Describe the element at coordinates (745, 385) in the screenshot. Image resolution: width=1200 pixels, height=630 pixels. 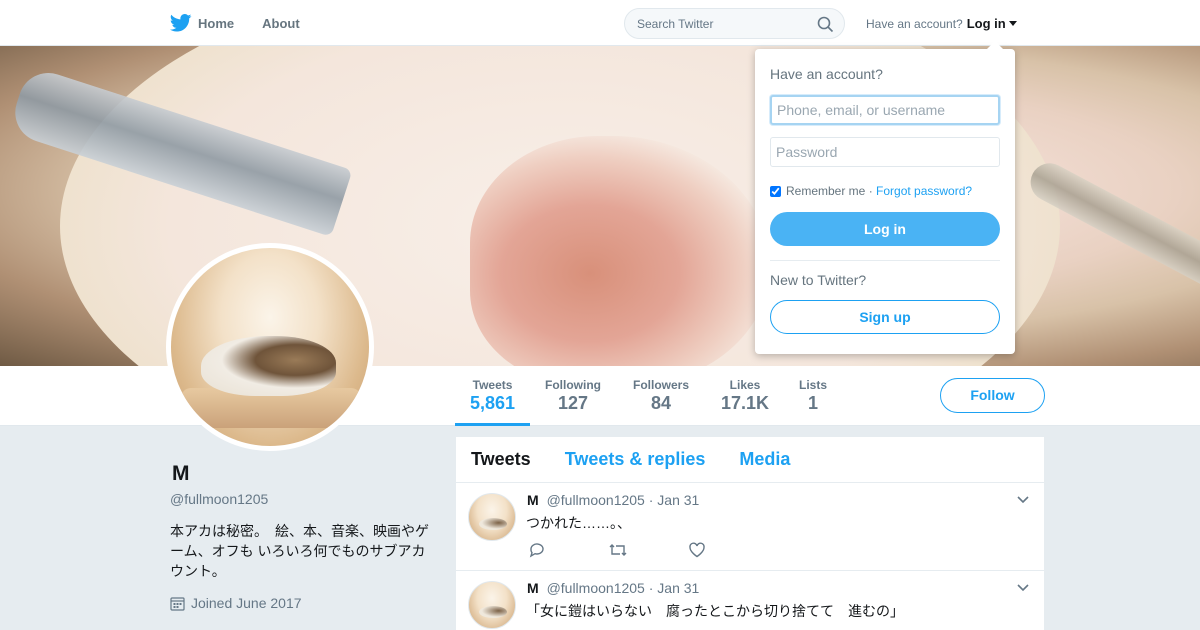
I see `stat-label: Likes` at that location.